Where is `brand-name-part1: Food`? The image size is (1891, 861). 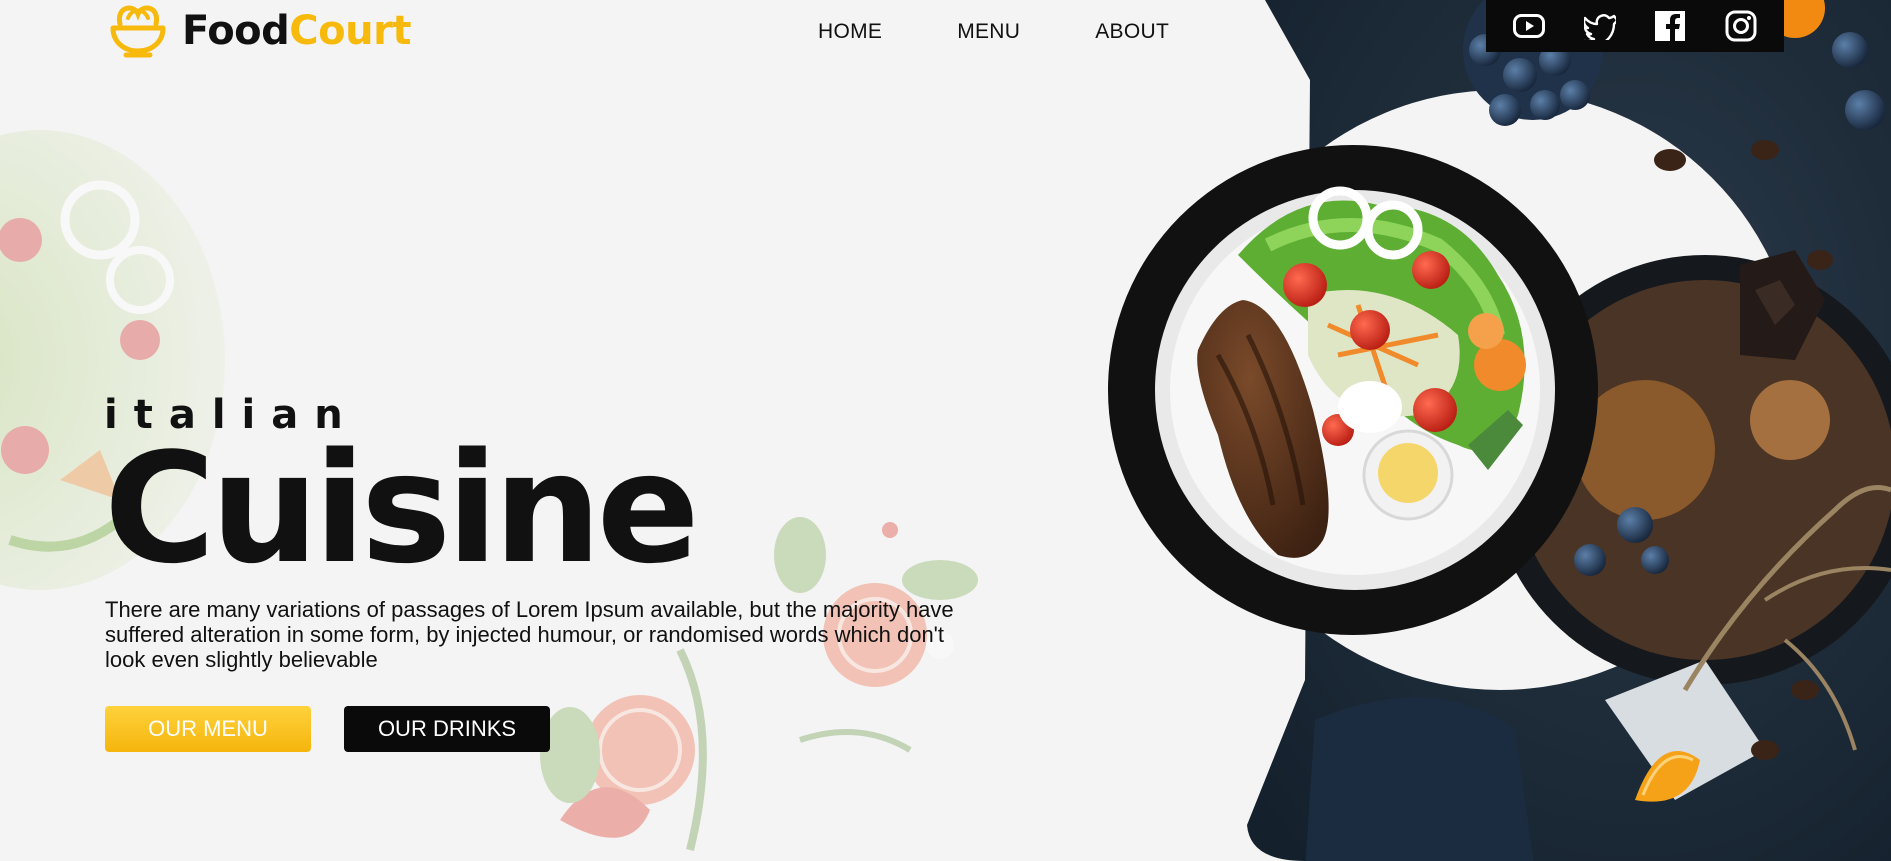 brand-name-part1: Food is located at coordinates (236, 31).